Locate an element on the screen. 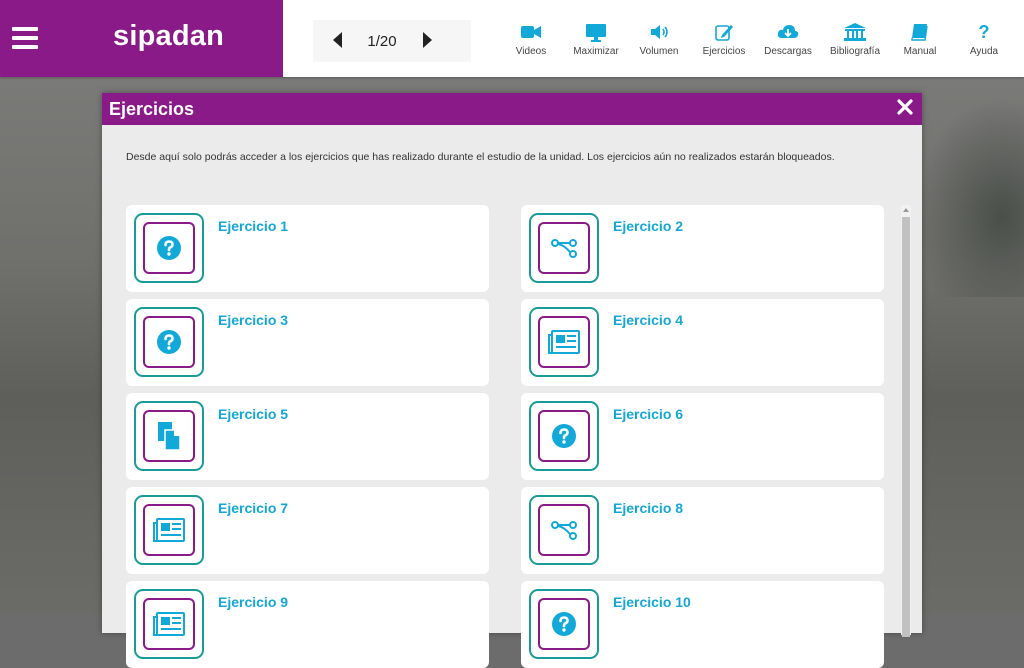 Image resolution: width=1024 pixels, height=668 pixels. exercise-title: Ejercicio 9 is located at coordinates (253, 602).